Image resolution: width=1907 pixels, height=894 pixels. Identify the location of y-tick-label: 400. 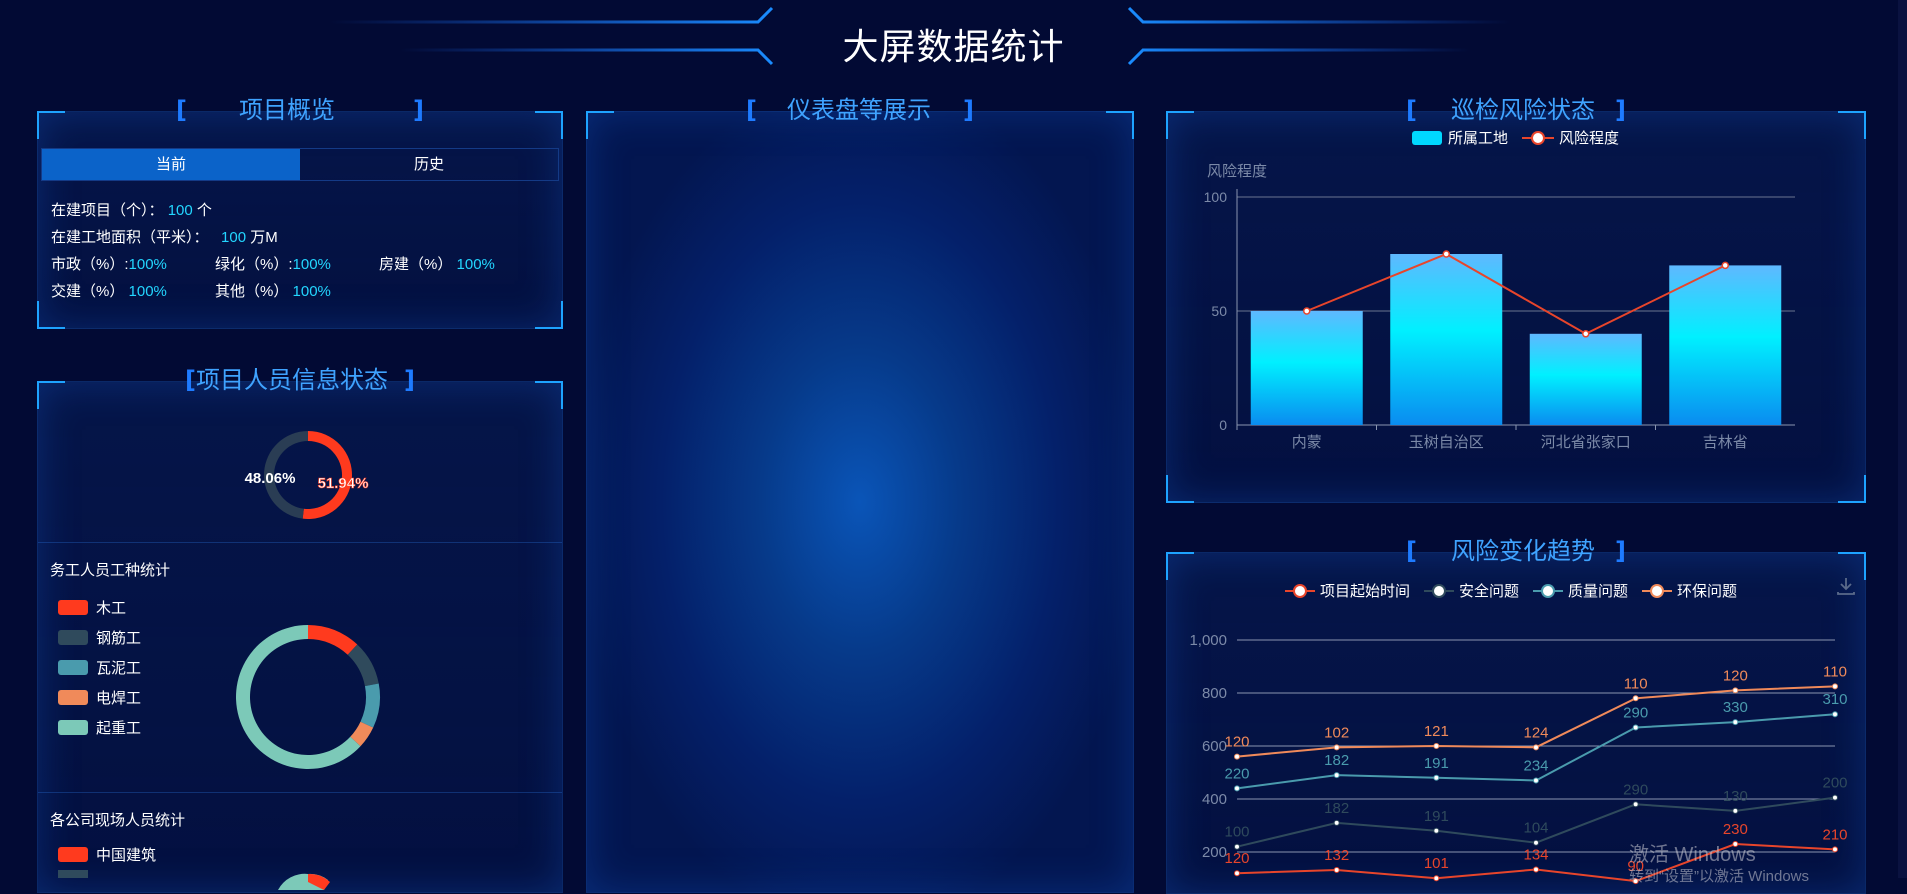
(1214, 799).